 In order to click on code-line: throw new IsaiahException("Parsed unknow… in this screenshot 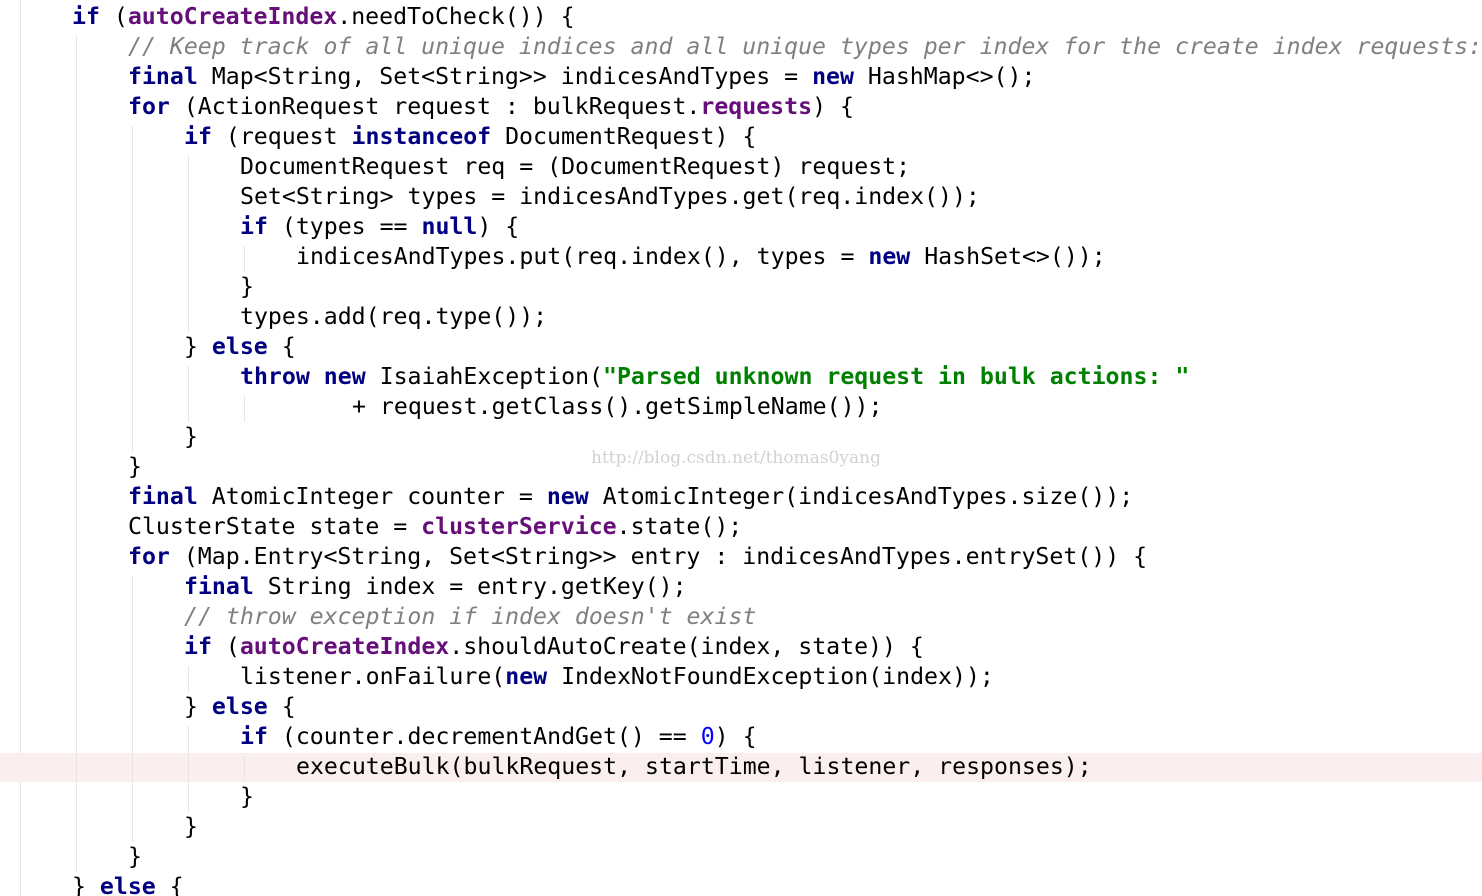, I will do `click(714, 377)`.